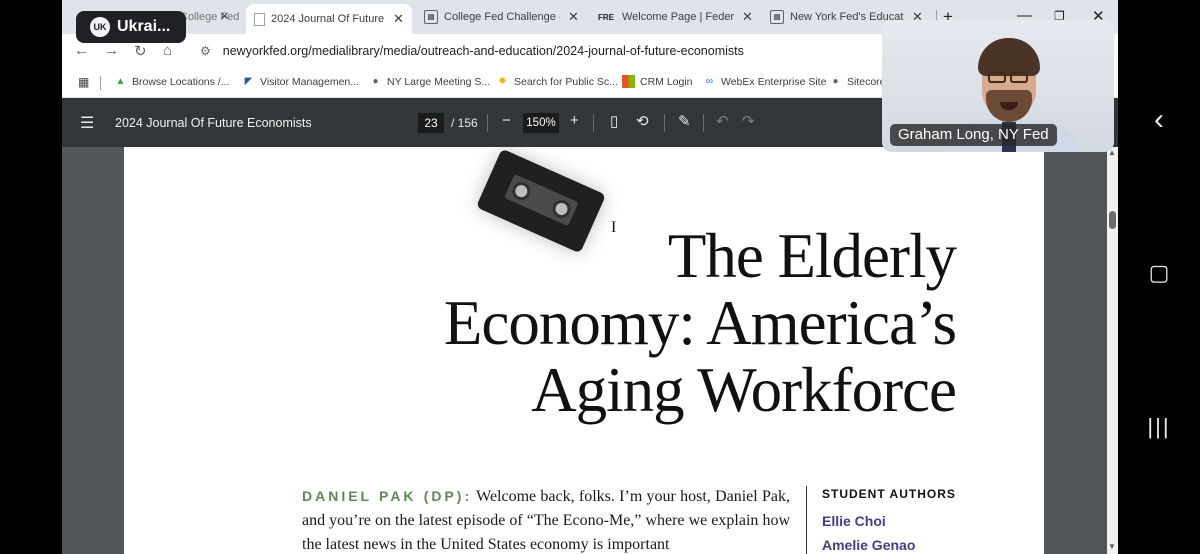 Image resolution: width=1200 pixels, height=554 pixels. I want to click on home-square-icon: ▢, so click(1159, 273).